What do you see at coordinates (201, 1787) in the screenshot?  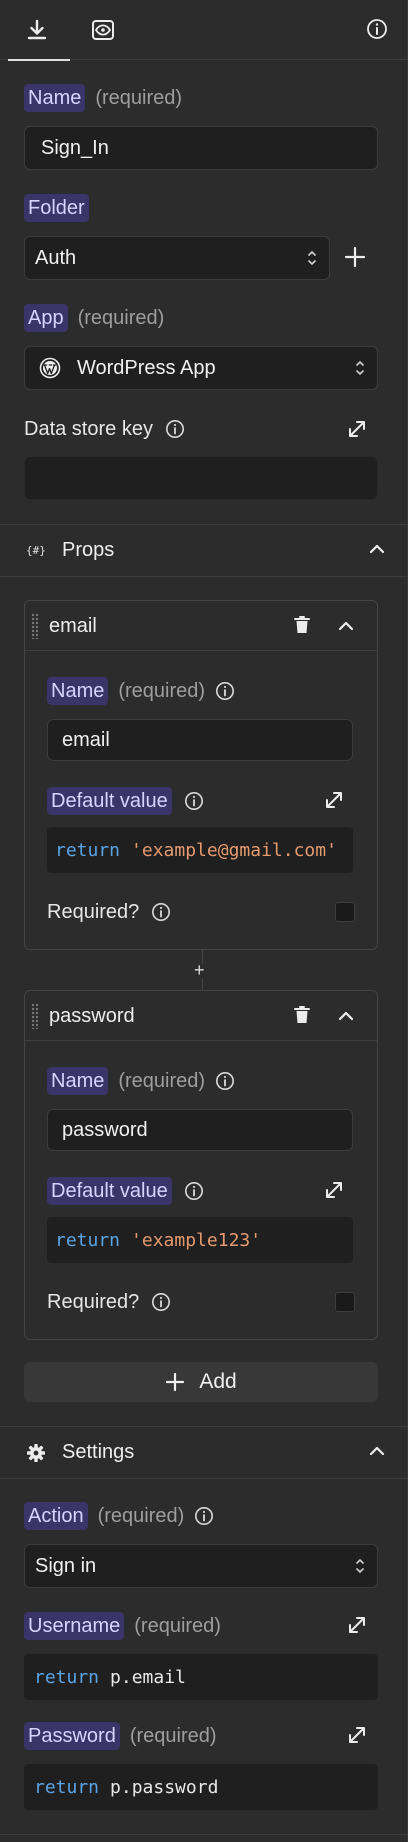 I see `password-code-editor: return p.password` at bounding box center [201, 1787].